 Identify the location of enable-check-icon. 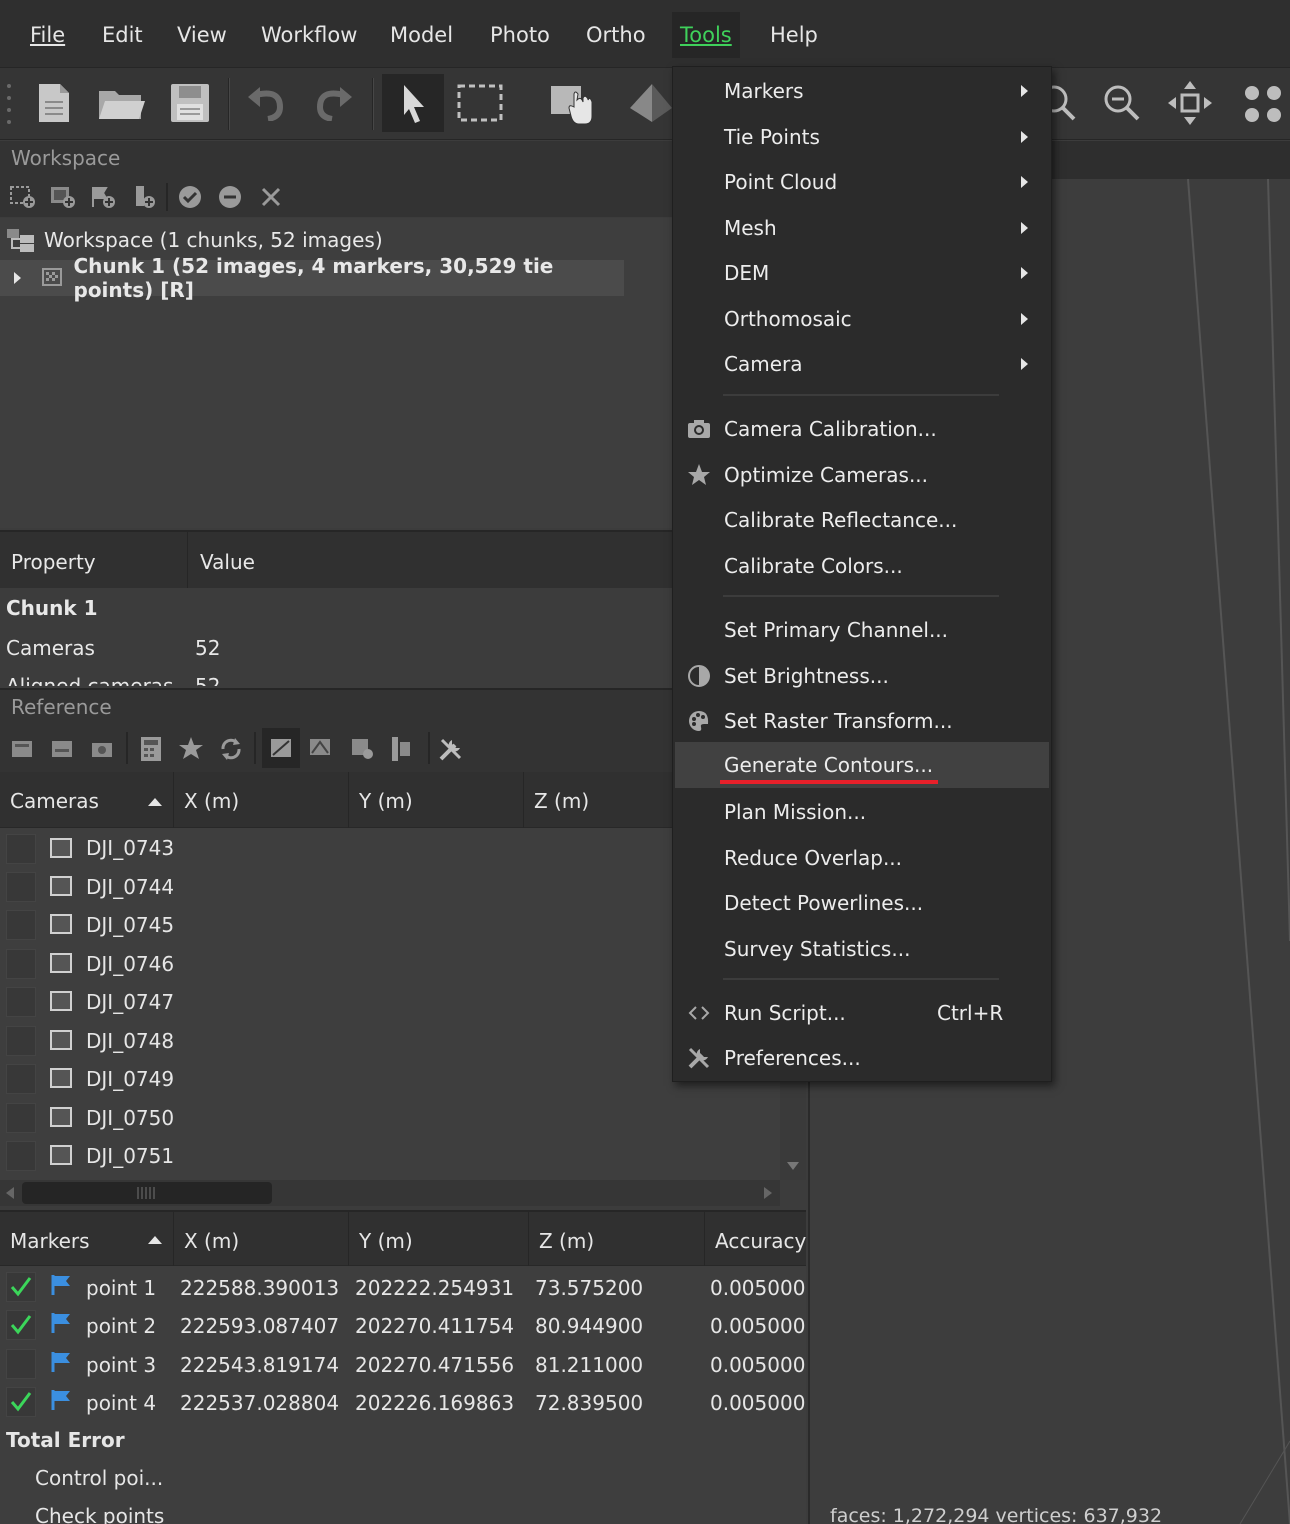
(190, 199).